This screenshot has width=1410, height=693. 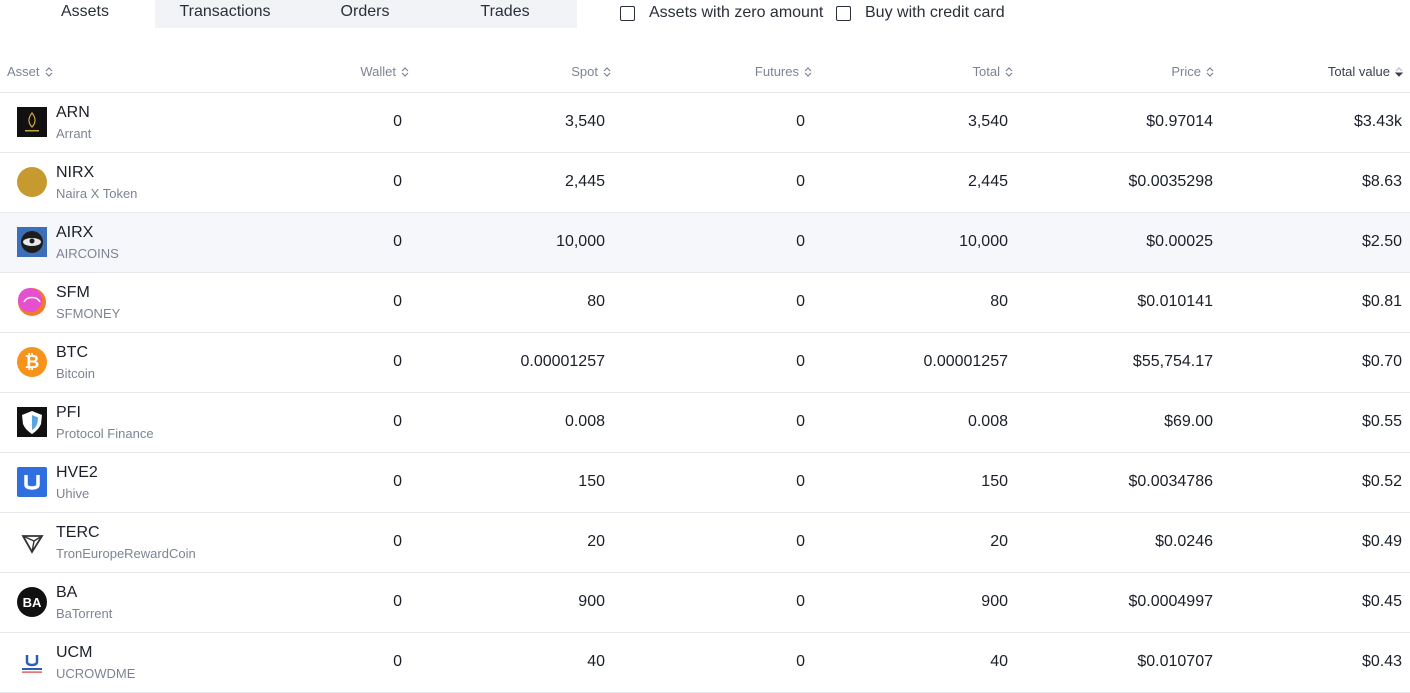 What do you see at coordinates (225, 14) in the screenshot?
I see `tab-transactions: Transactions` at bounding box center [225, 14].